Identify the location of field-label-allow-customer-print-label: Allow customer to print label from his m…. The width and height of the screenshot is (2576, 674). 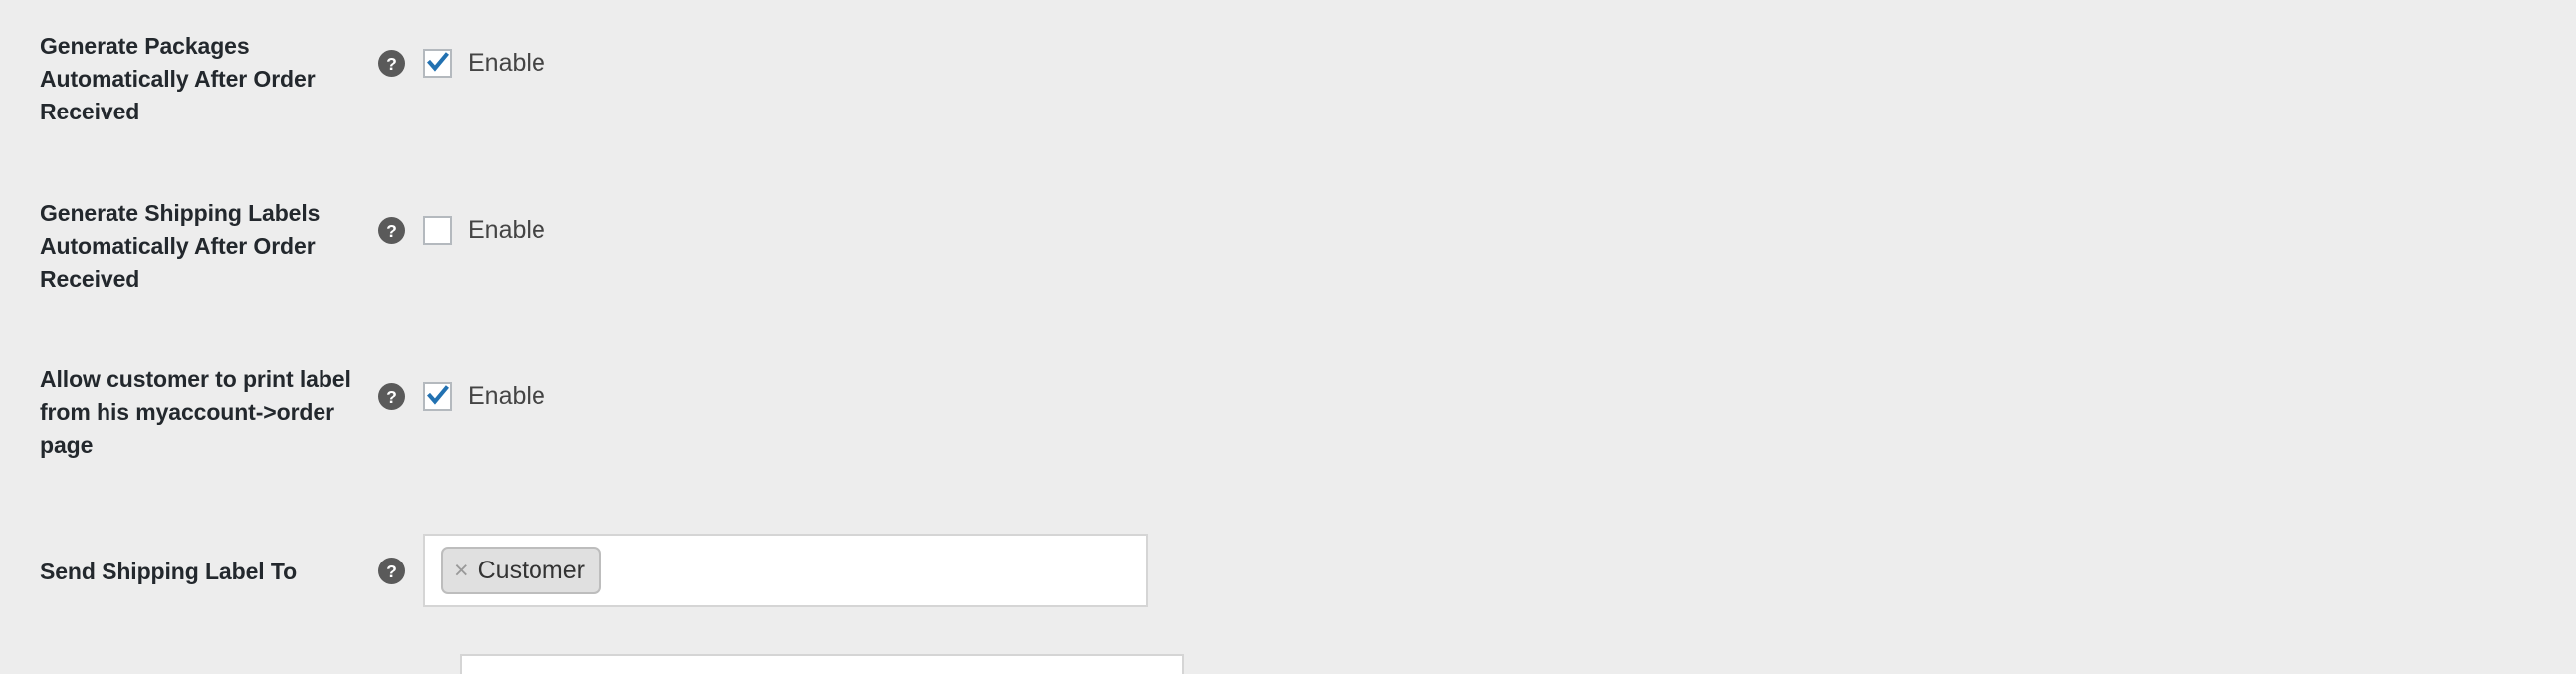
(195, 412).